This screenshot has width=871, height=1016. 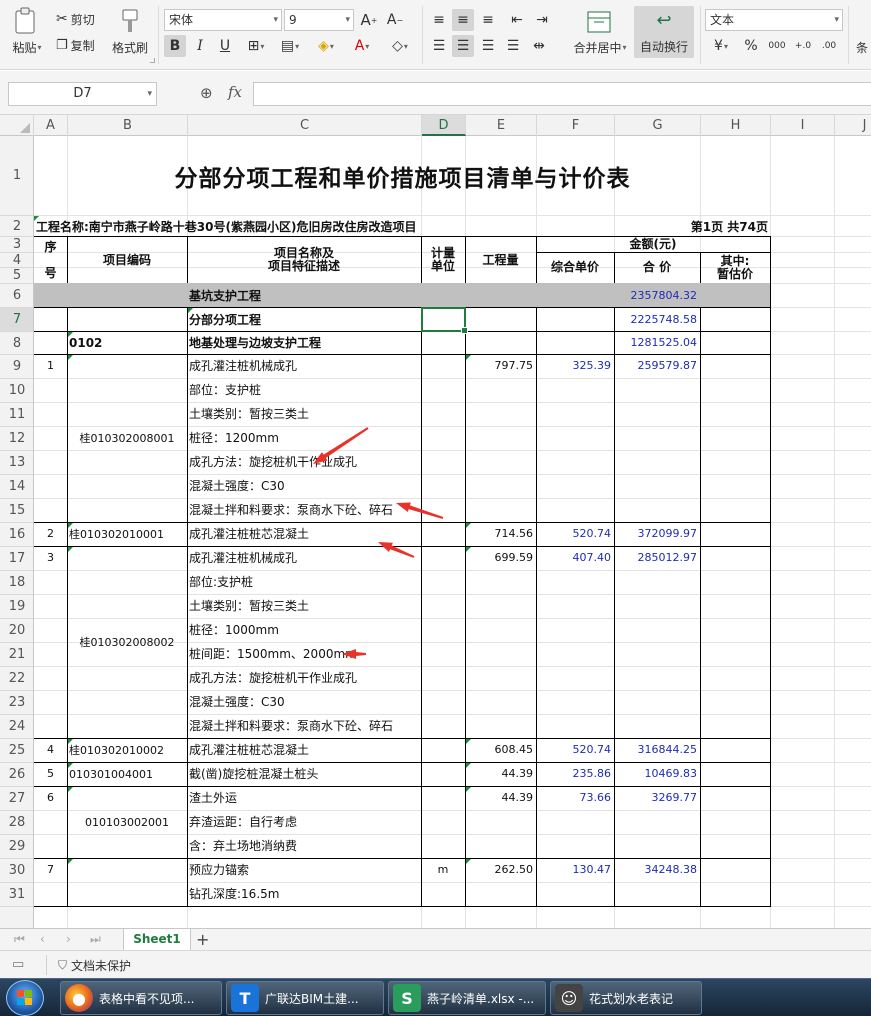 What do you see at coordinates (362, 46) in the screenshot?
I see `font-color-icon: A ▾` at bounding box center [362, 46].